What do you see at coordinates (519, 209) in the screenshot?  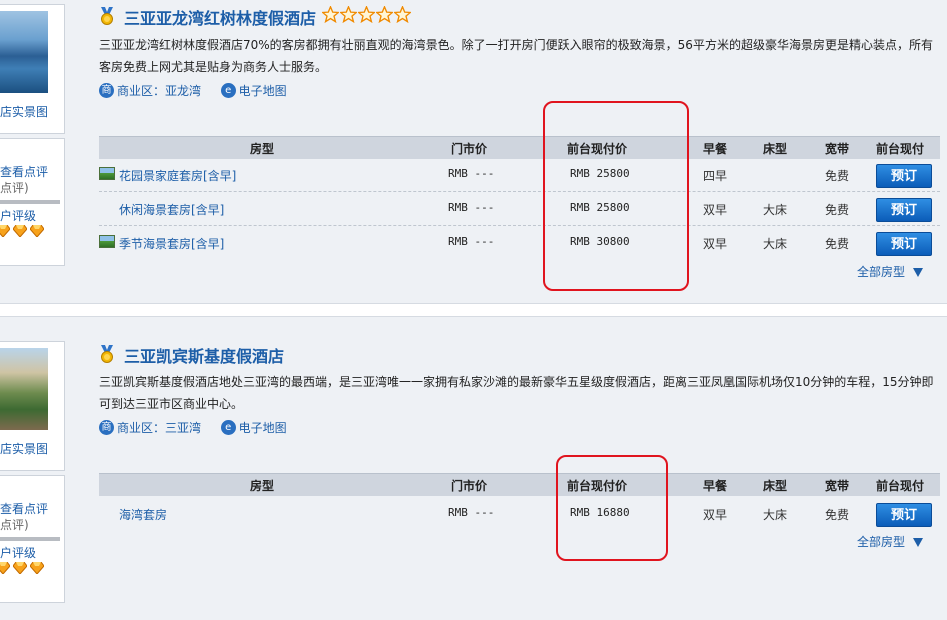 I see `table-row: 休闲海景套房[含早] RMB --- RMB 25800 双早 大床 免费 预订` at bounding box center [519, 209].